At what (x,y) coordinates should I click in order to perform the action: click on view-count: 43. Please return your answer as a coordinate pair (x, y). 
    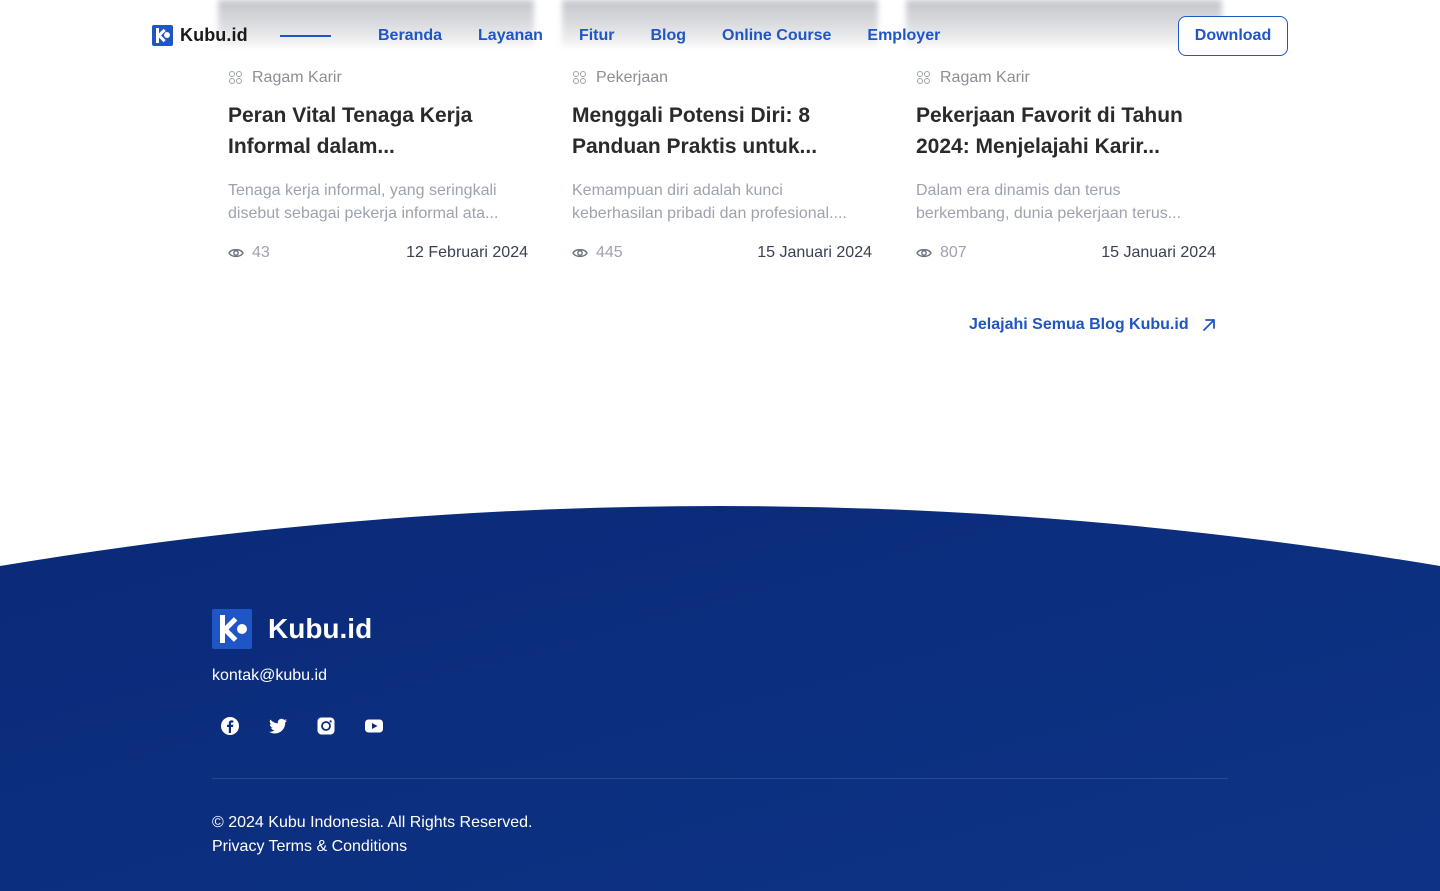
    Looking at the image, I should click on (249, 253).